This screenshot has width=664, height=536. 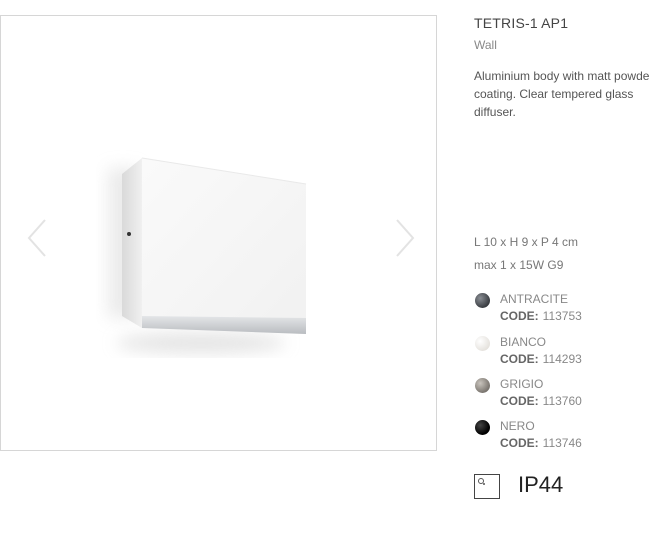 I want to click on gallery-prev-button, so click(x=37, y=238).